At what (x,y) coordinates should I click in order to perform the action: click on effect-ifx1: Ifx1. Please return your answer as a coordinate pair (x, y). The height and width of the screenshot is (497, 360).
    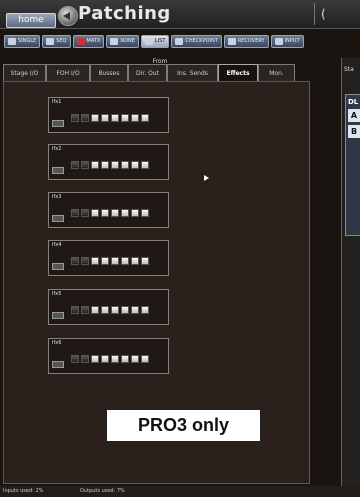
    Looking at the image, I should click on (108, 115).